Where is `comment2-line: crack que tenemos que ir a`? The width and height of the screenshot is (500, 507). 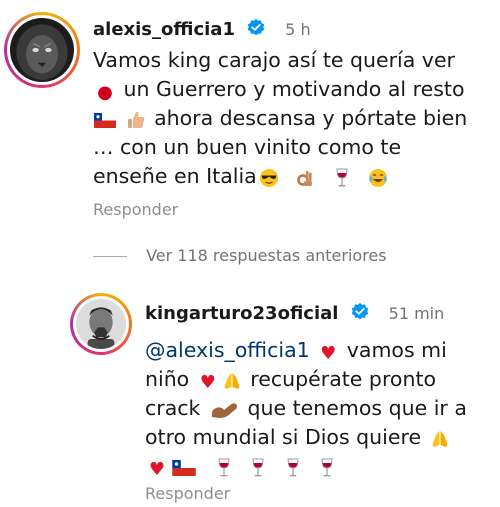 comment2-line: crack que tenemos que ir a is located at coordinates (306, 409).